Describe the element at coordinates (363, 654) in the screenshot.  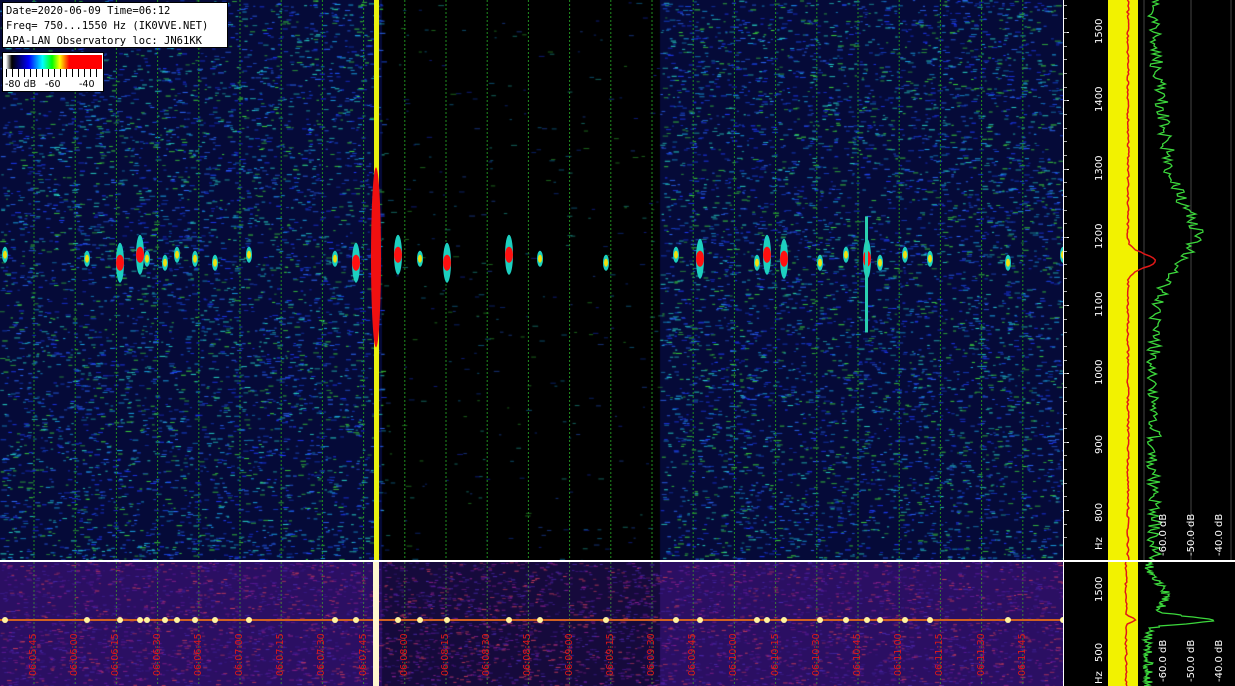
I see `time-tick-label: 06:07:45` at that location.